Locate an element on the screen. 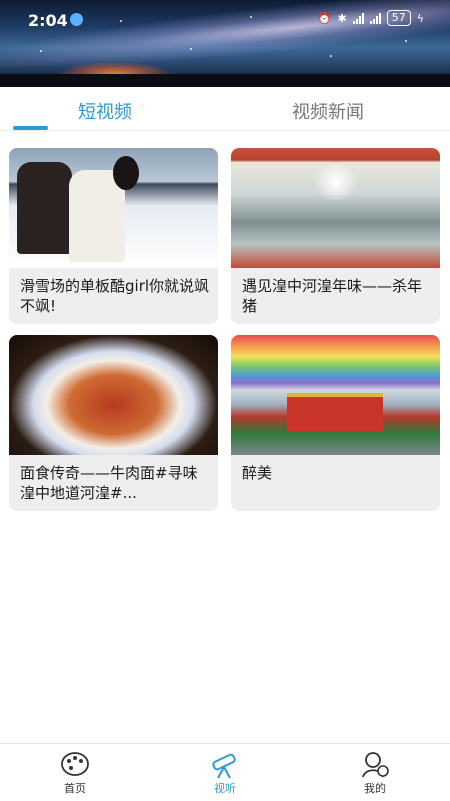 The width and height of the screenshot is (450, 801). tab-short-video: 短视频 is located at coordinates (105, 111).